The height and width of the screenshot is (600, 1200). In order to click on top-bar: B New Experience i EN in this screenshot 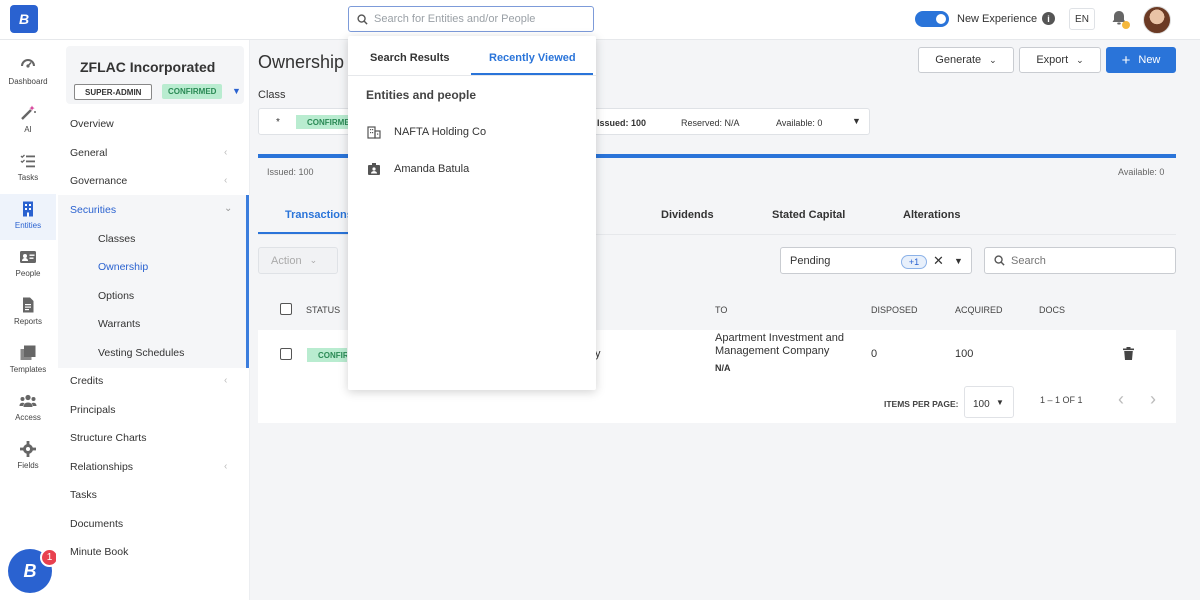, I will do `click(600, 20)`.